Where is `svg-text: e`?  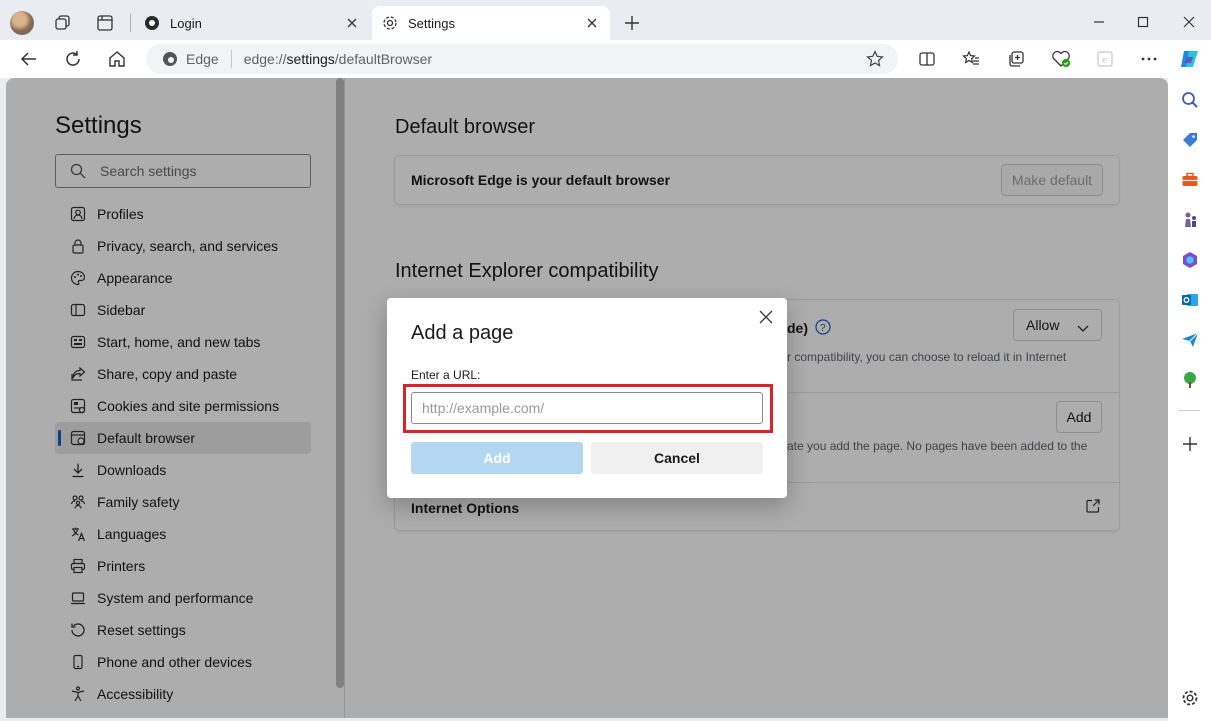 svg-text: e is located at coordinates (1104, 60).